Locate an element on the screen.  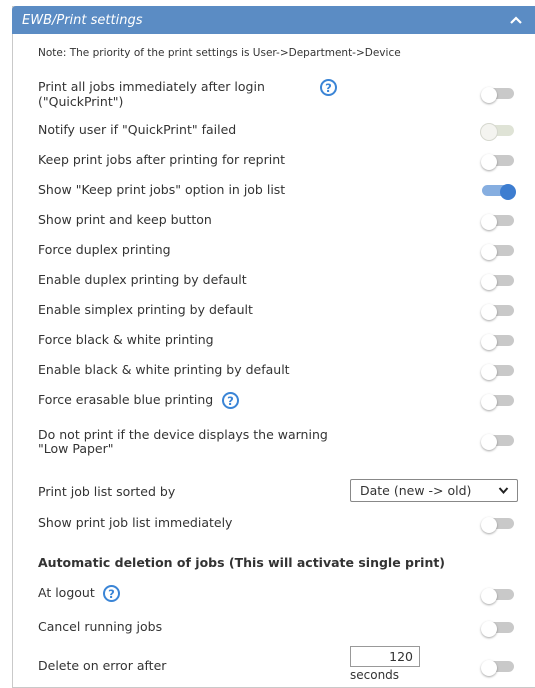
section-header: EWB/Print settings is located at coordinates (273, 20).